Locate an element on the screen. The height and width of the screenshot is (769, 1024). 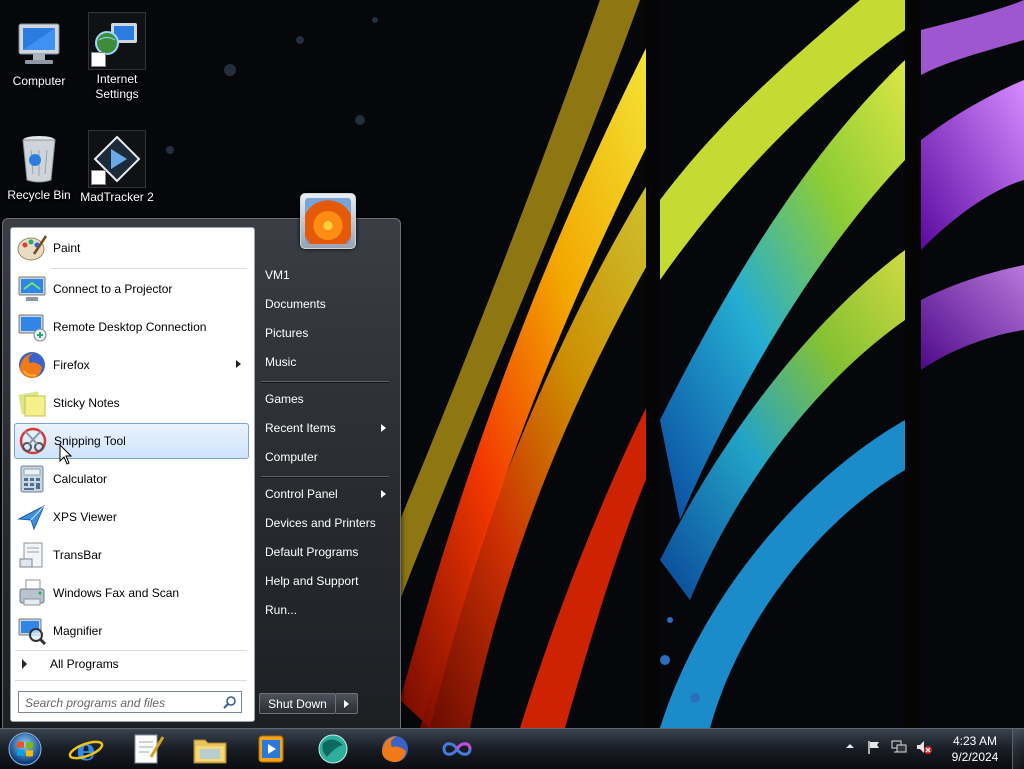
program-item-fax-scan: Windows Fax and Scan is located at coordinates (131, 593).